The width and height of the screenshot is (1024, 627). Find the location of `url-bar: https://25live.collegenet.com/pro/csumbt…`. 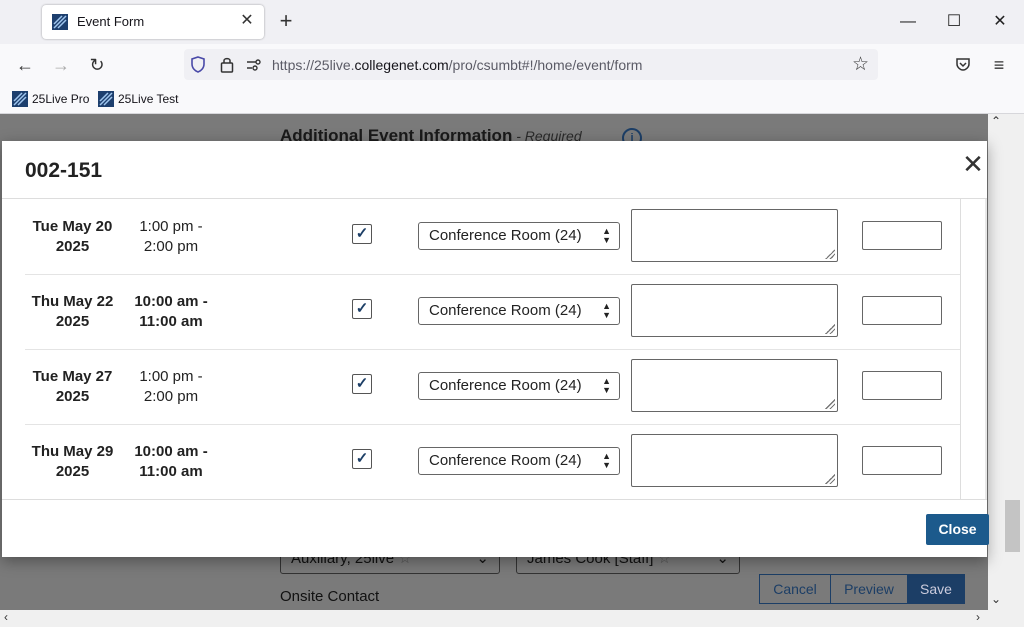

url-bar: https://25live.collegenet.com/pro/csumbt… is located at coordinates (531, 64).